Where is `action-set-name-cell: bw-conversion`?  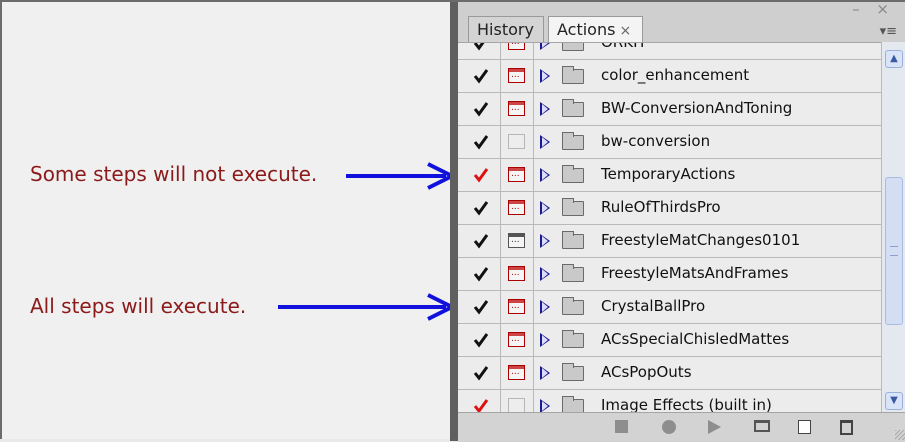 action-set-name-cell: bw-conversion is located at coordinates (707, 142).